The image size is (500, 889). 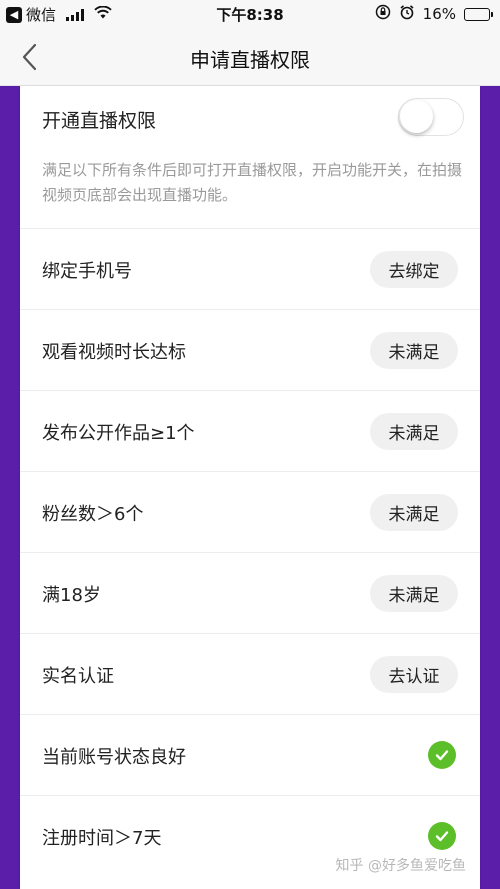 I want to click on requirement-row: 观看视频时长达标 未满足, so click(x=250, y=350).